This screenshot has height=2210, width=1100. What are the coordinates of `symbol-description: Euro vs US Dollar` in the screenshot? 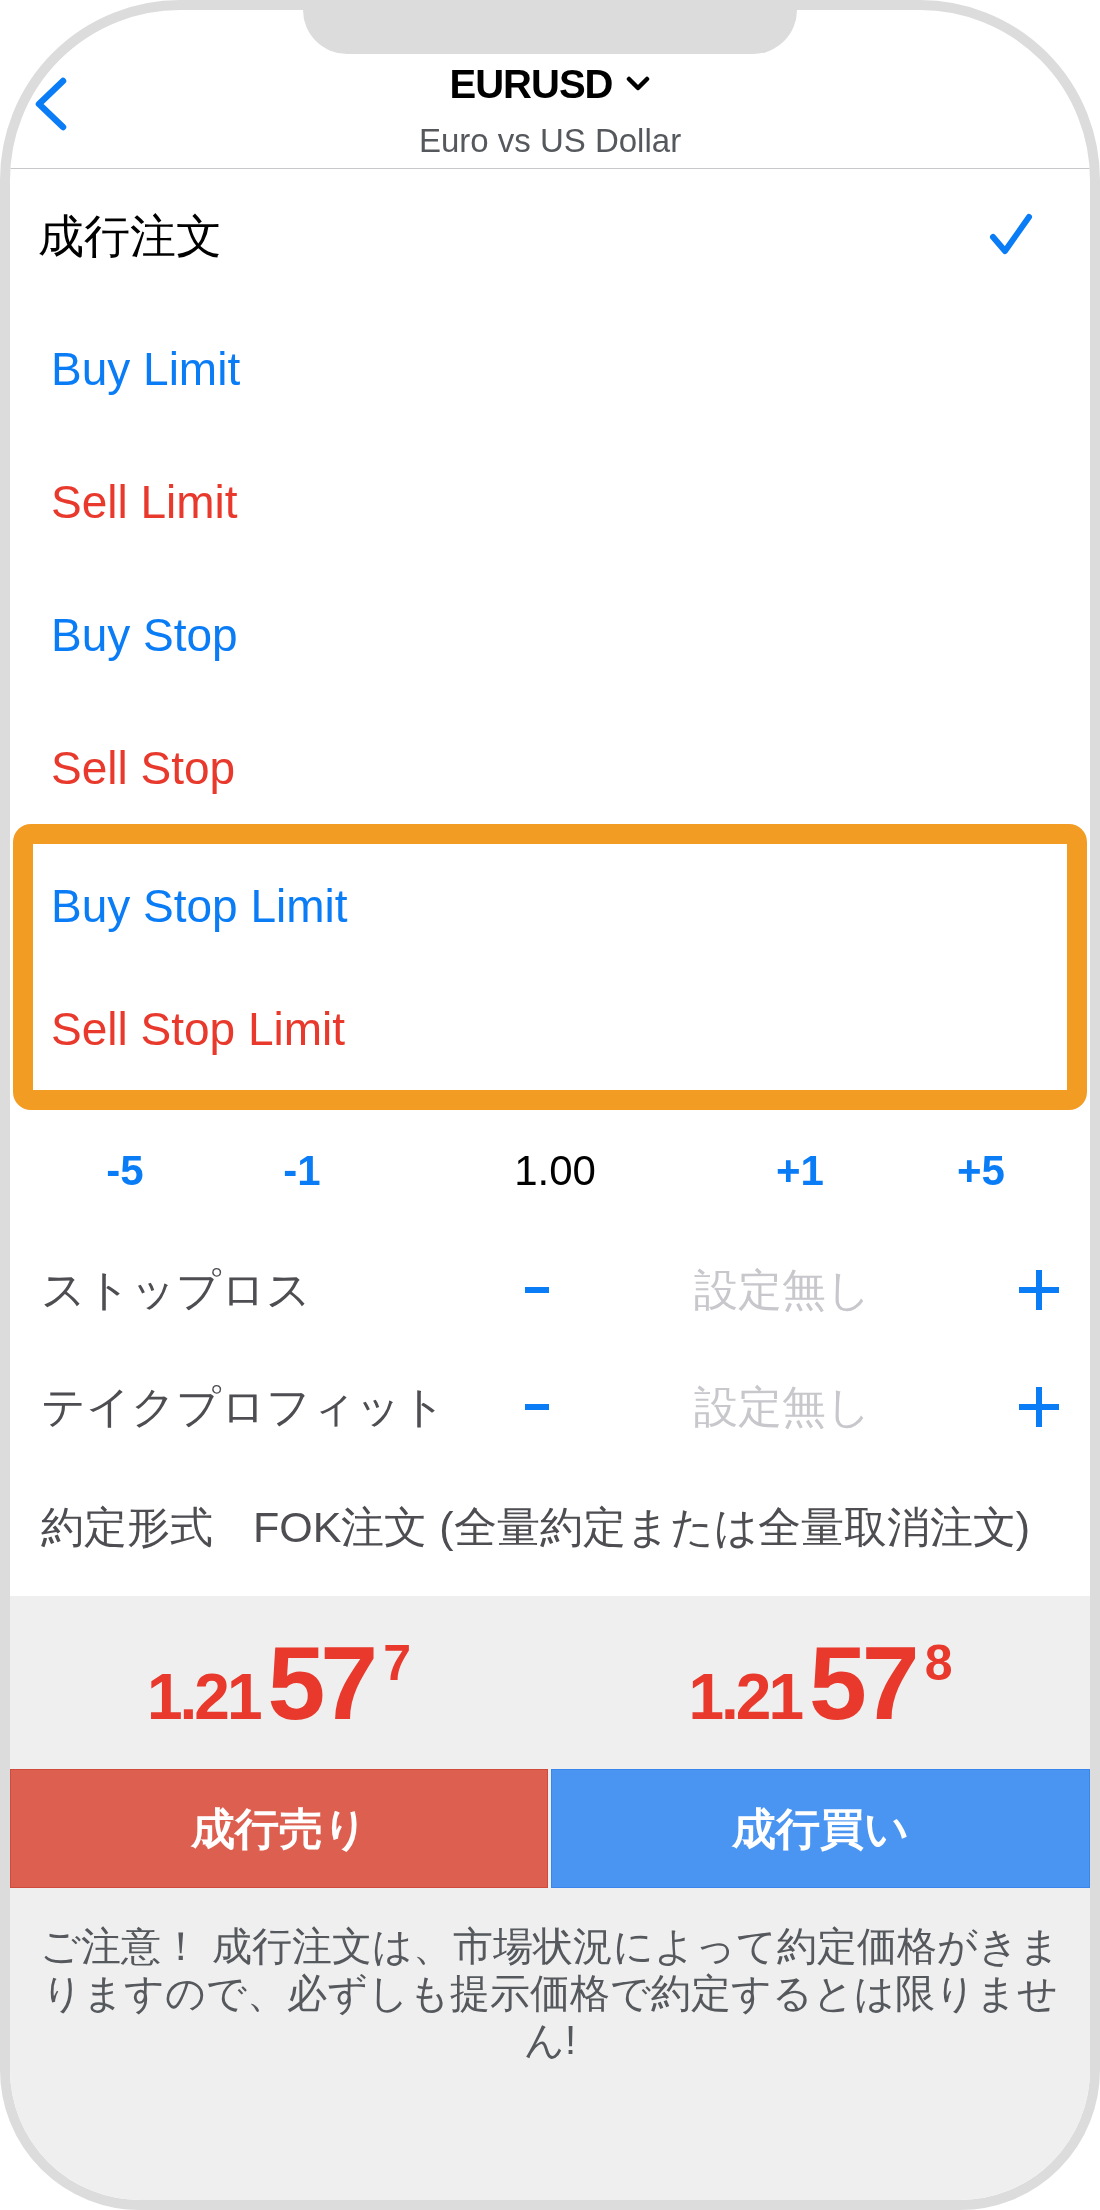 It's located at (550, 141).